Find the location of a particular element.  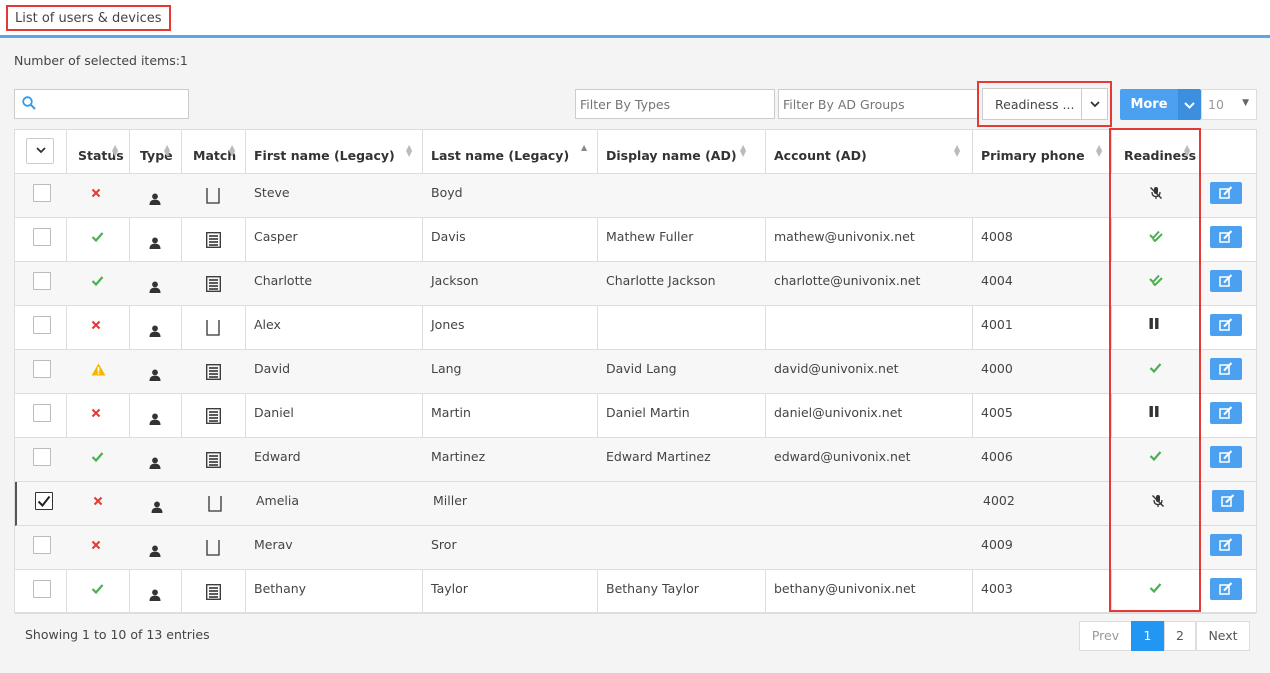

first-name-cell: Merav is located at coordinates (273, 544).